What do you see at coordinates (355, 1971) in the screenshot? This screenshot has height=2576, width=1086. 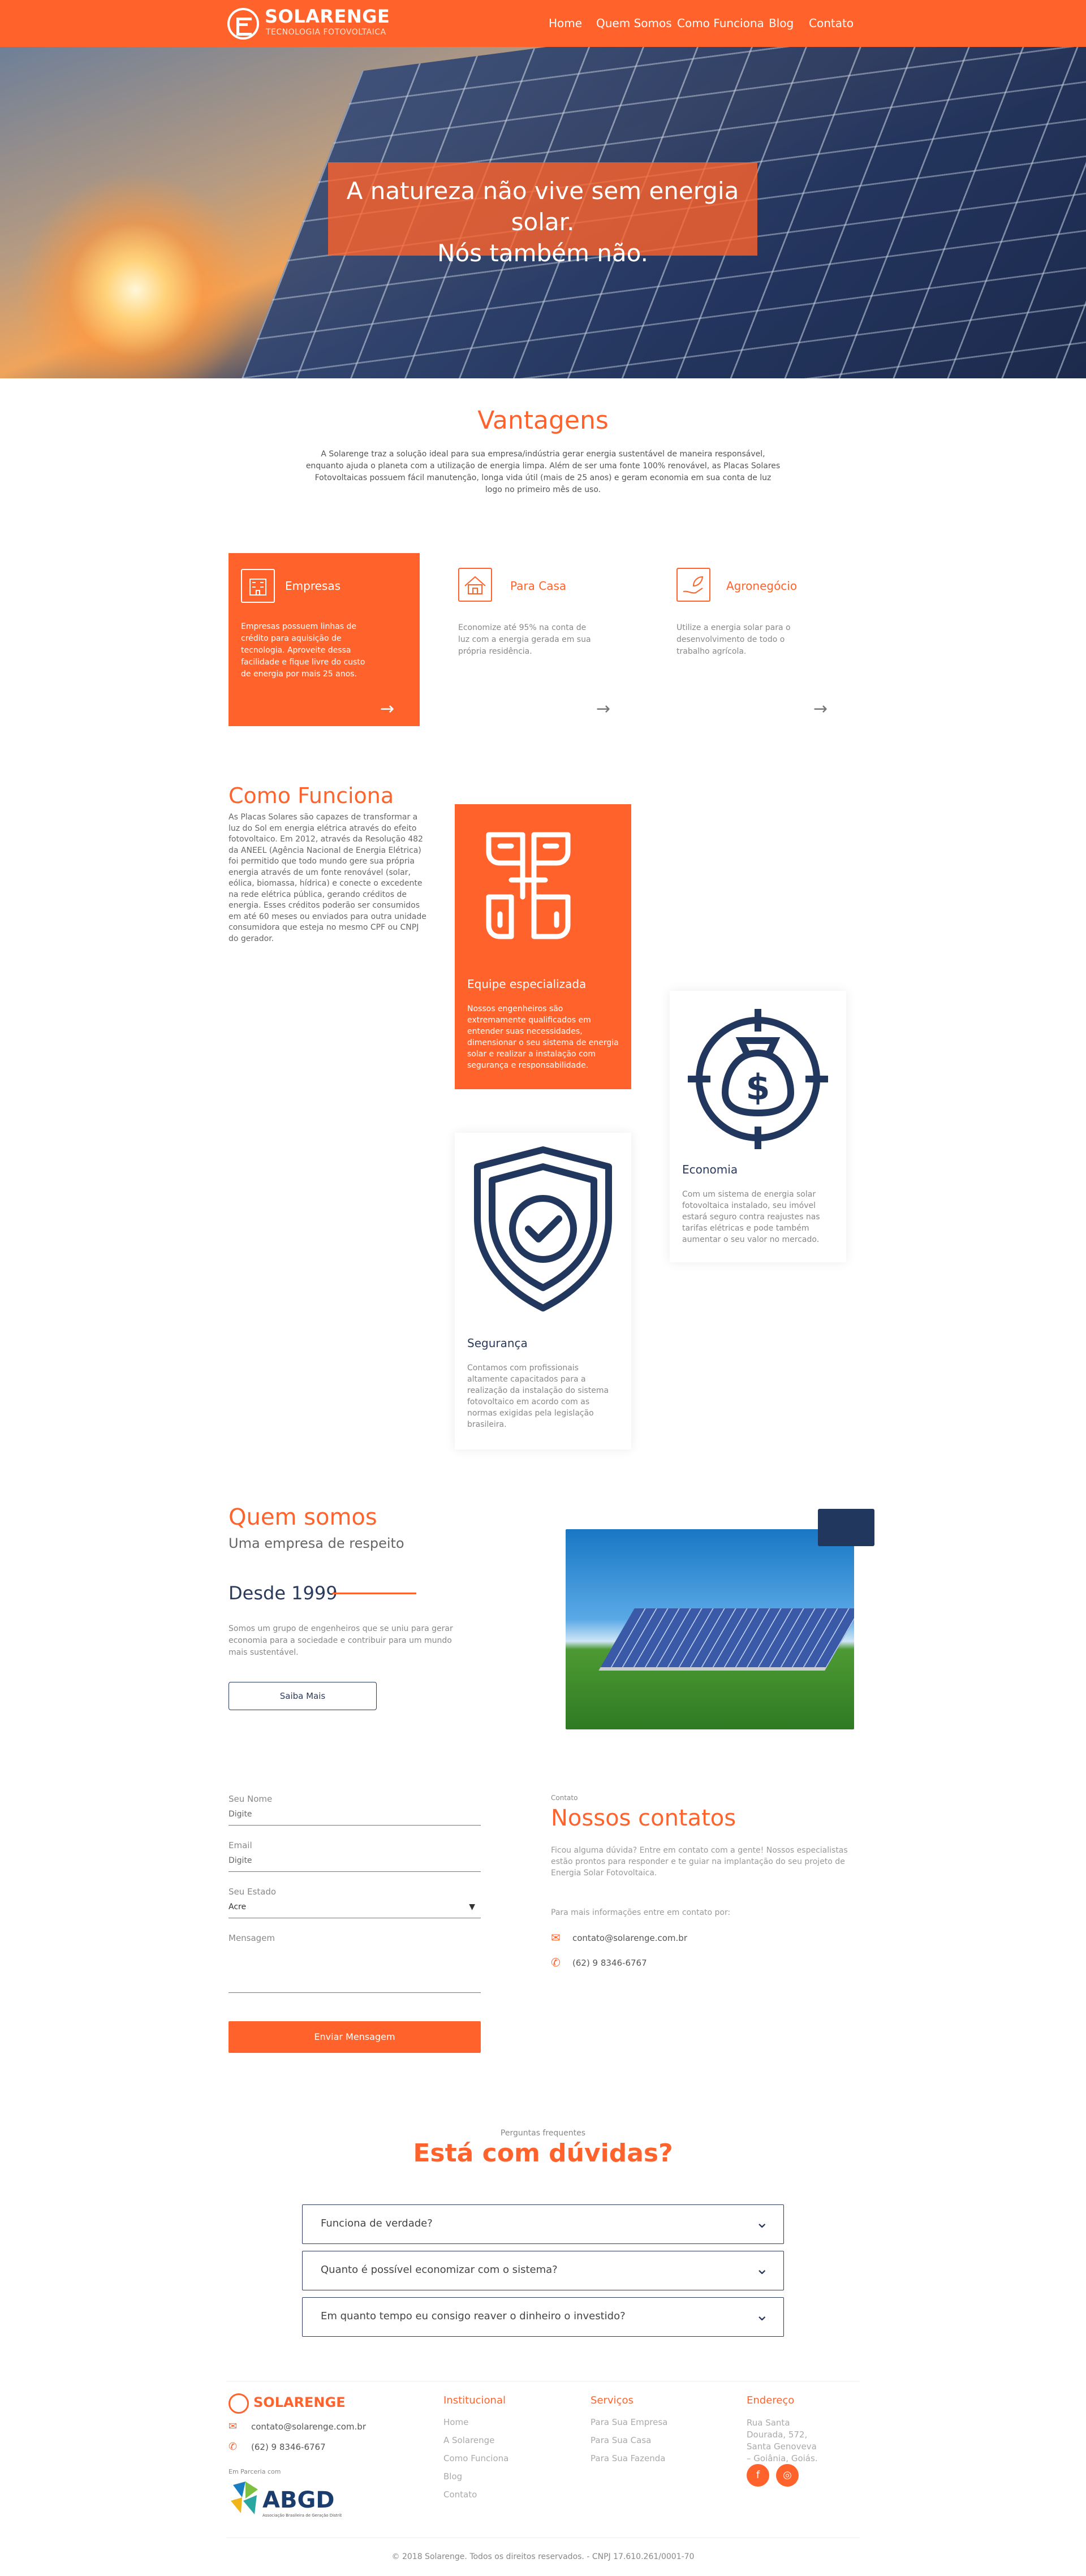 I see `message-field` at bounding box center [355, 1971].